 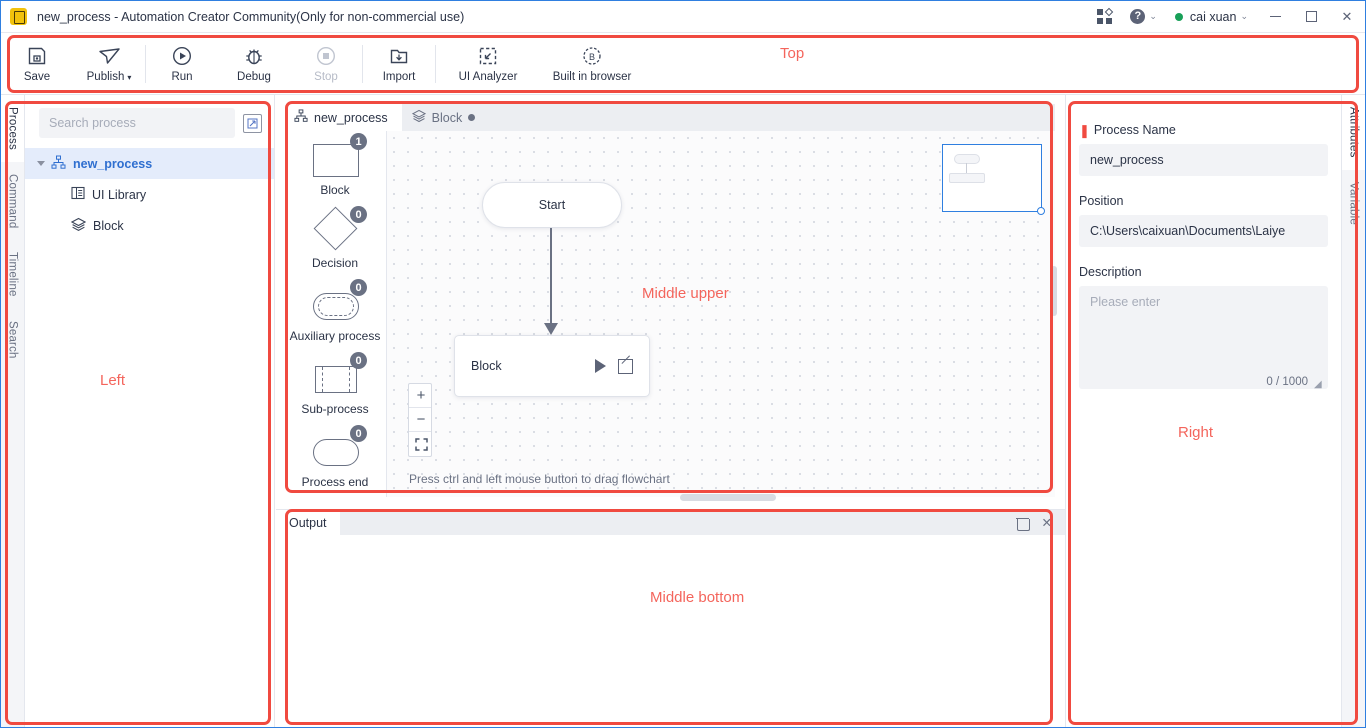 I want to click on description-label: Description, so click(x=1110, y=272).